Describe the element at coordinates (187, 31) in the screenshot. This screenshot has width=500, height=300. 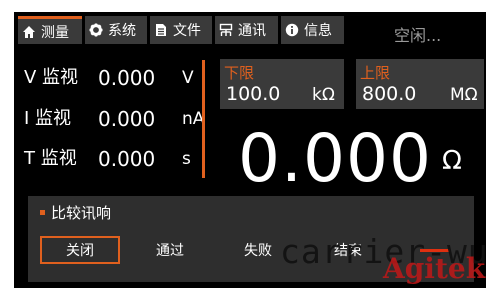
I see `tab-label: 文件` at that location.